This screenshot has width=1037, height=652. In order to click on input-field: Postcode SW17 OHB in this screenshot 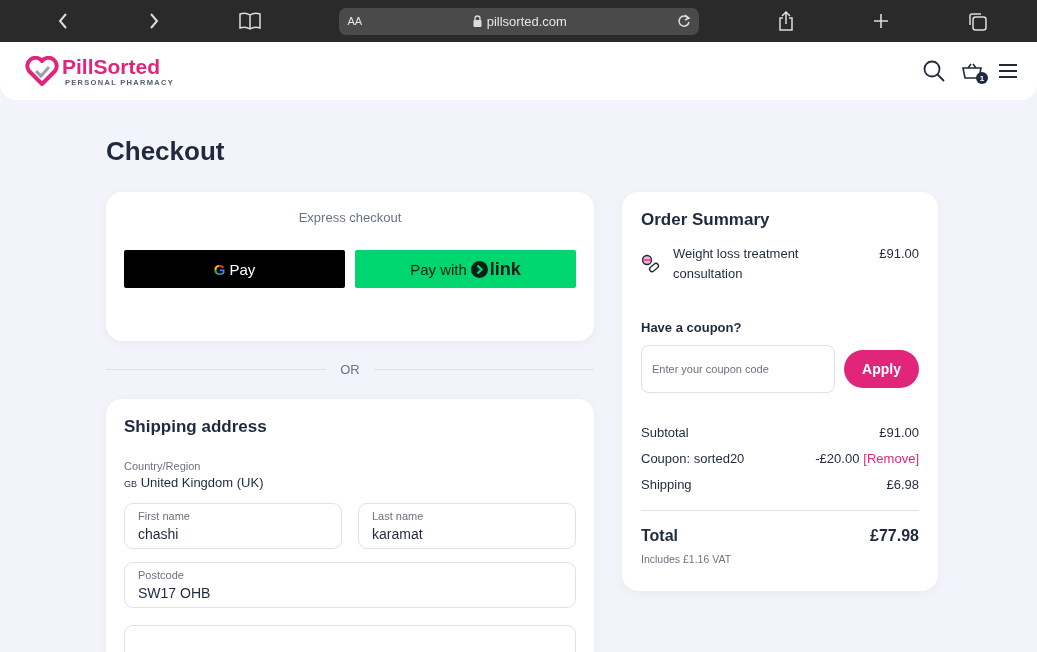, I will do `click(350, 585)`.